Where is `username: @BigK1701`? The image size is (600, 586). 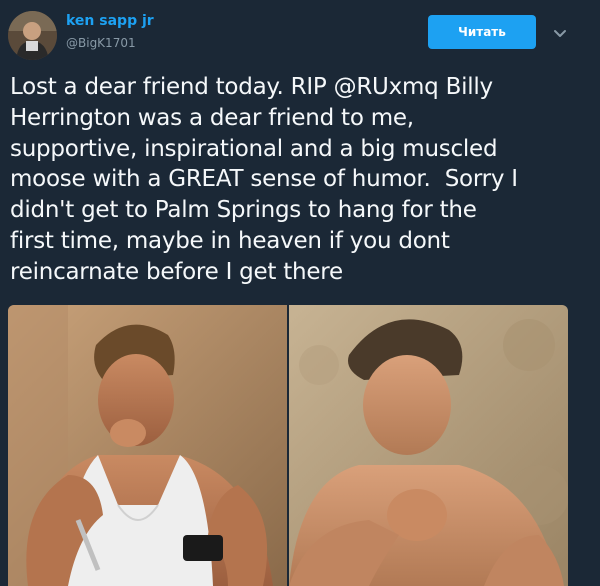 username: @BigK1701 is located at coordinates (101, 43).